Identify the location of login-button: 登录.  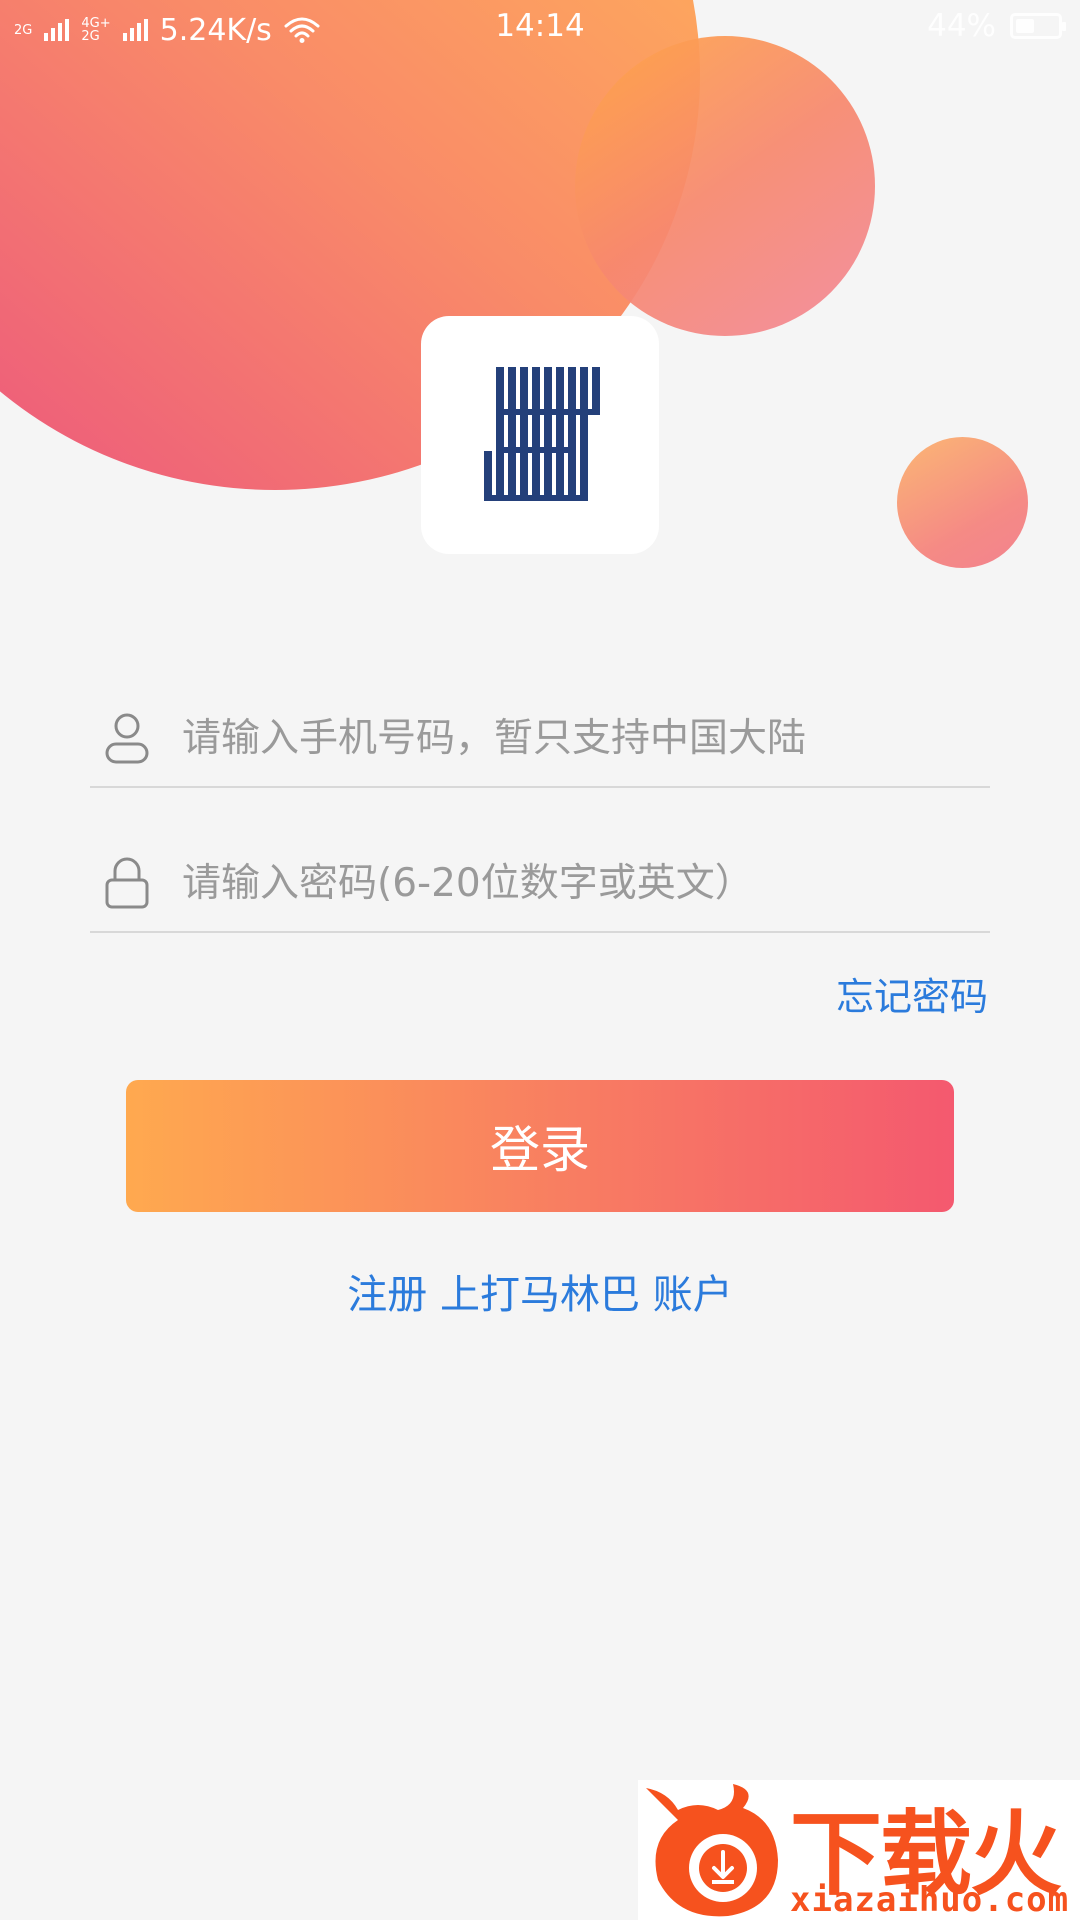
(540, 1146).